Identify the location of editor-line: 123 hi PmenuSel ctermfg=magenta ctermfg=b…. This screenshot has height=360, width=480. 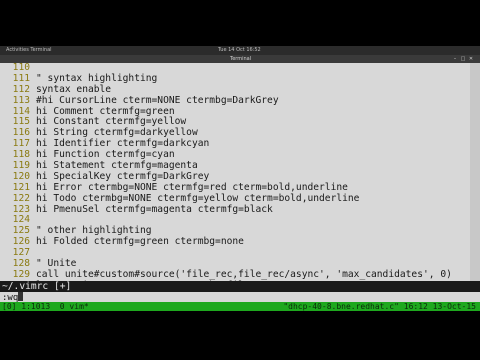
(240, 209).